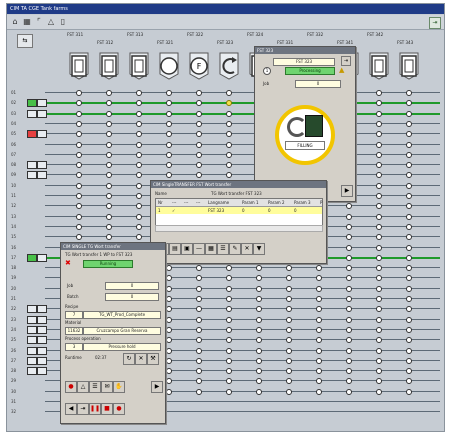 The image size is (449, 435). What do you see at coordinates (107, 387) in the screenshot?
I see `chat-icon: ✉` at bounding box center [107, 387].